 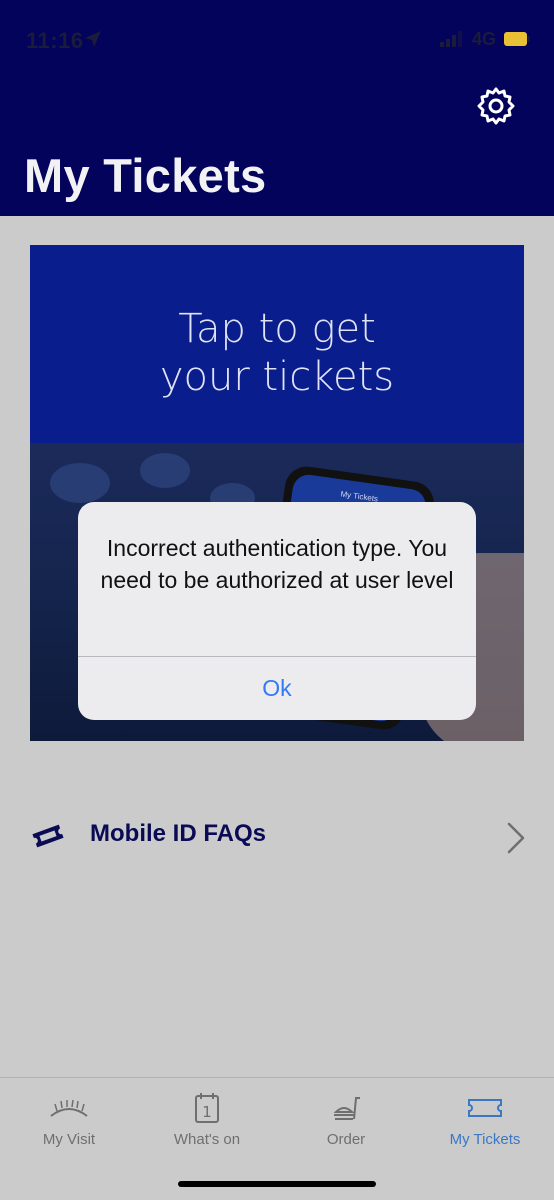 What do you see at coordinates (277, 688) in the screenshot?
I see `ok-button: Ok` at bounding box center [277, 688].